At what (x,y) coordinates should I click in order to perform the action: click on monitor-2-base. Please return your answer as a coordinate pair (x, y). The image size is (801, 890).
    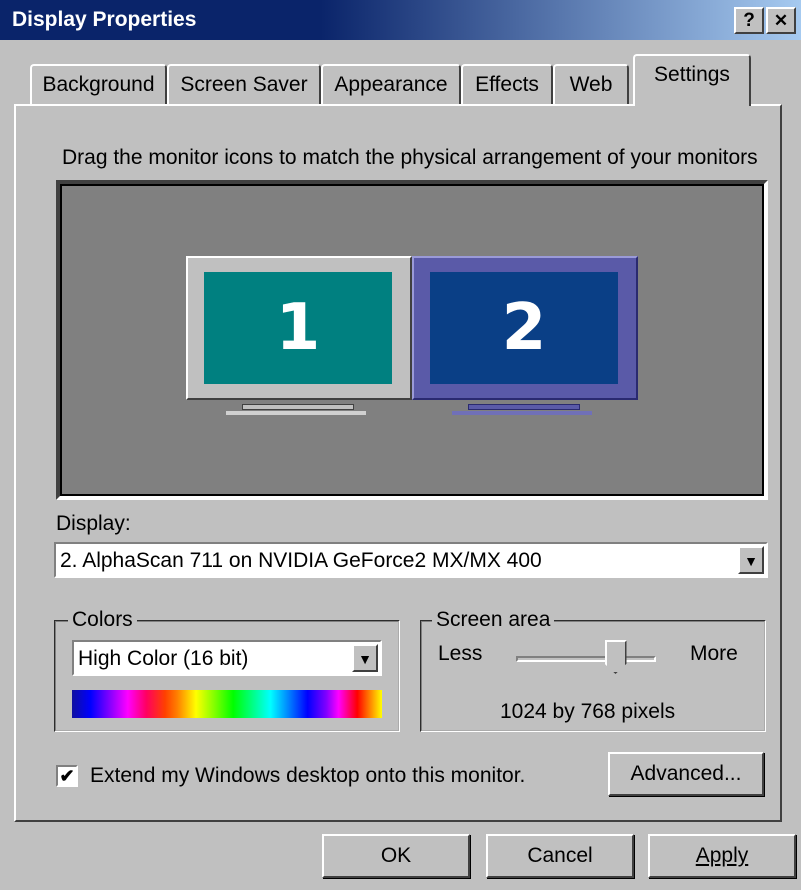
    Looking at the image, I should click on (522, 413).